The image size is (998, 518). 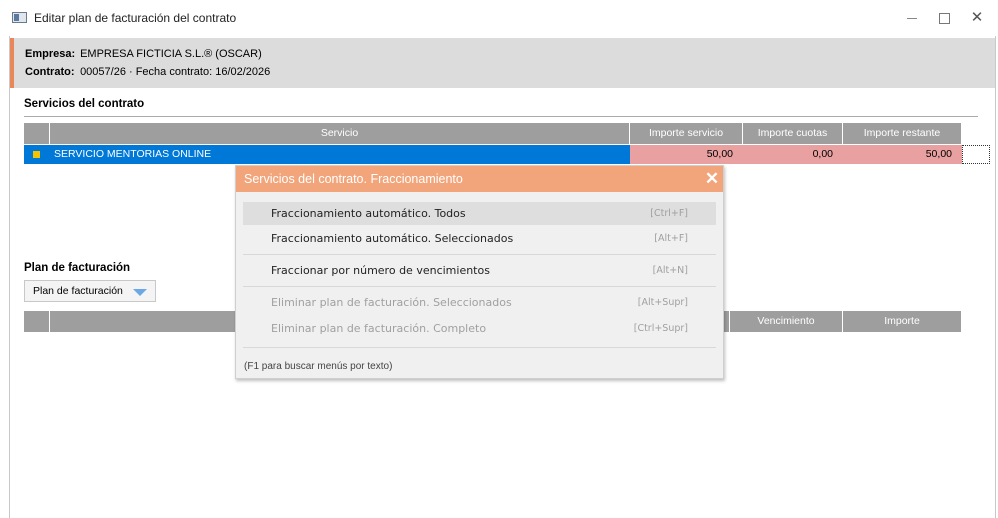 What do you see at coordinates (19, 17) in the screenshot?
I see `app-window-icon` at bounding box center [19, 17].